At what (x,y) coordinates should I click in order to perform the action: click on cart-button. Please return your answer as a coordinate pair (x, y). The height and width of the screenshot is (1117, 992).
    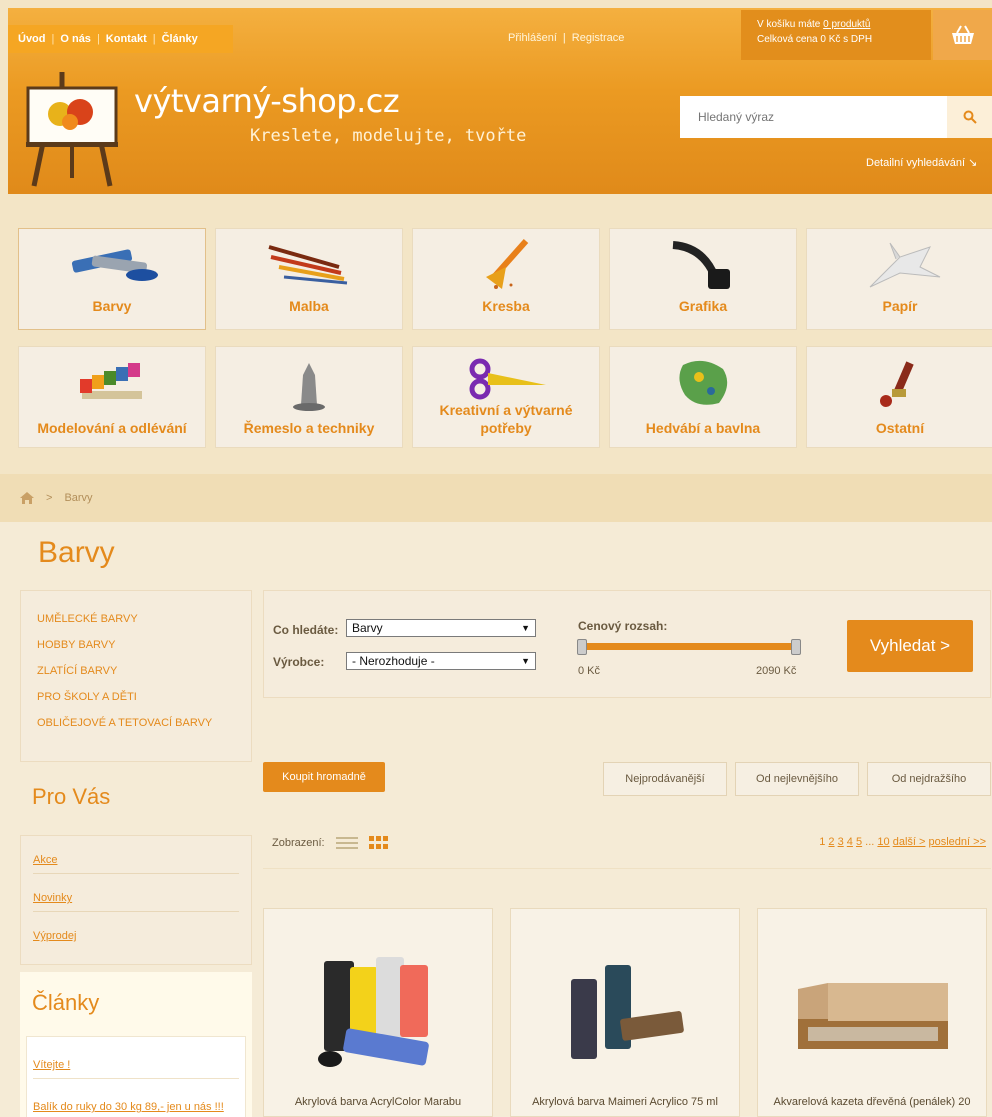
    Looking at the image, I should click on (962, 35).